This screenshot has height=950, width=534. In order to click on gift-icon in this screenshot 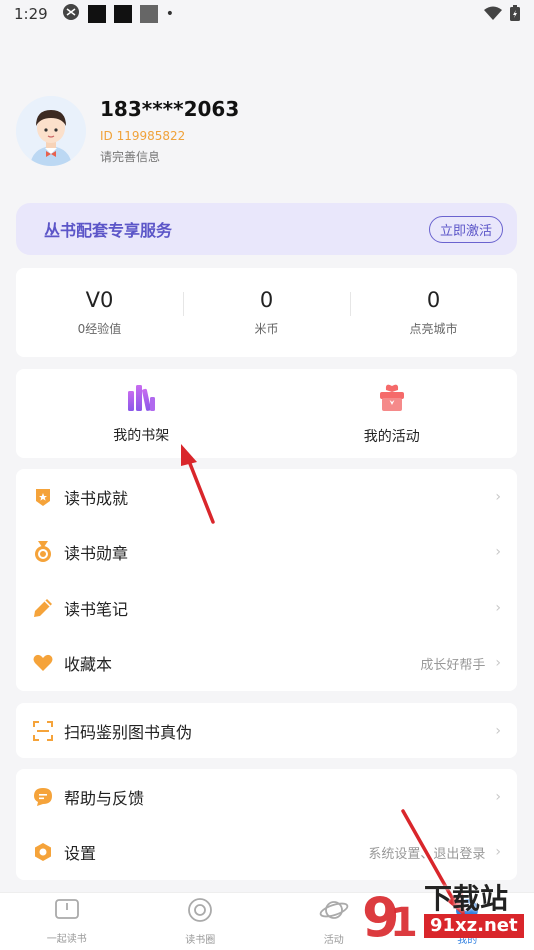, I will do `click(392, 399)`.